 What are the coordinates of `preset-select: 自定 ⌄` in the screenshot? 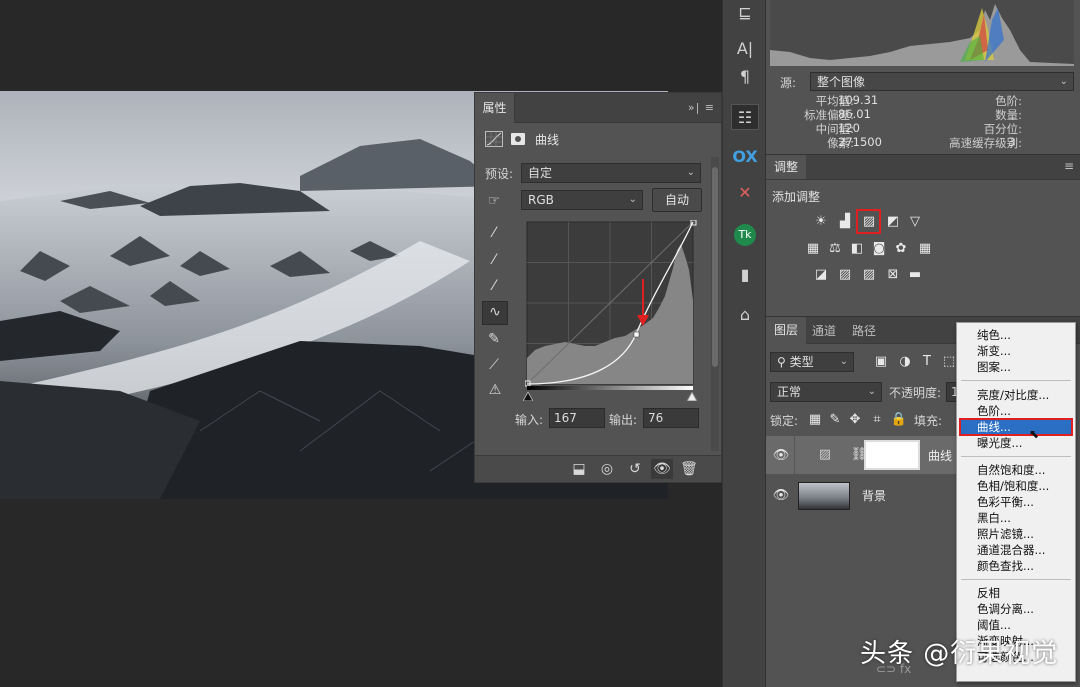 It's located at (611, 173).